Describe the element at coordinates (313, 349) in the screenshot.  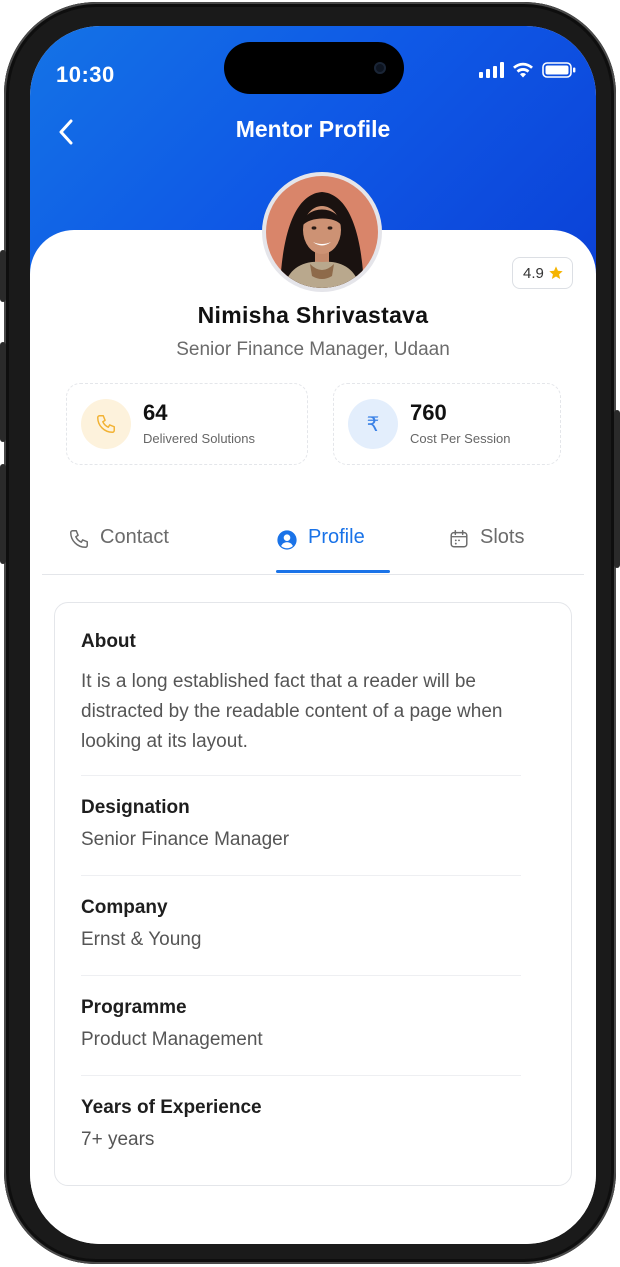
I see `mentor-title: Senior Finance Manager, Udaan` at that location.